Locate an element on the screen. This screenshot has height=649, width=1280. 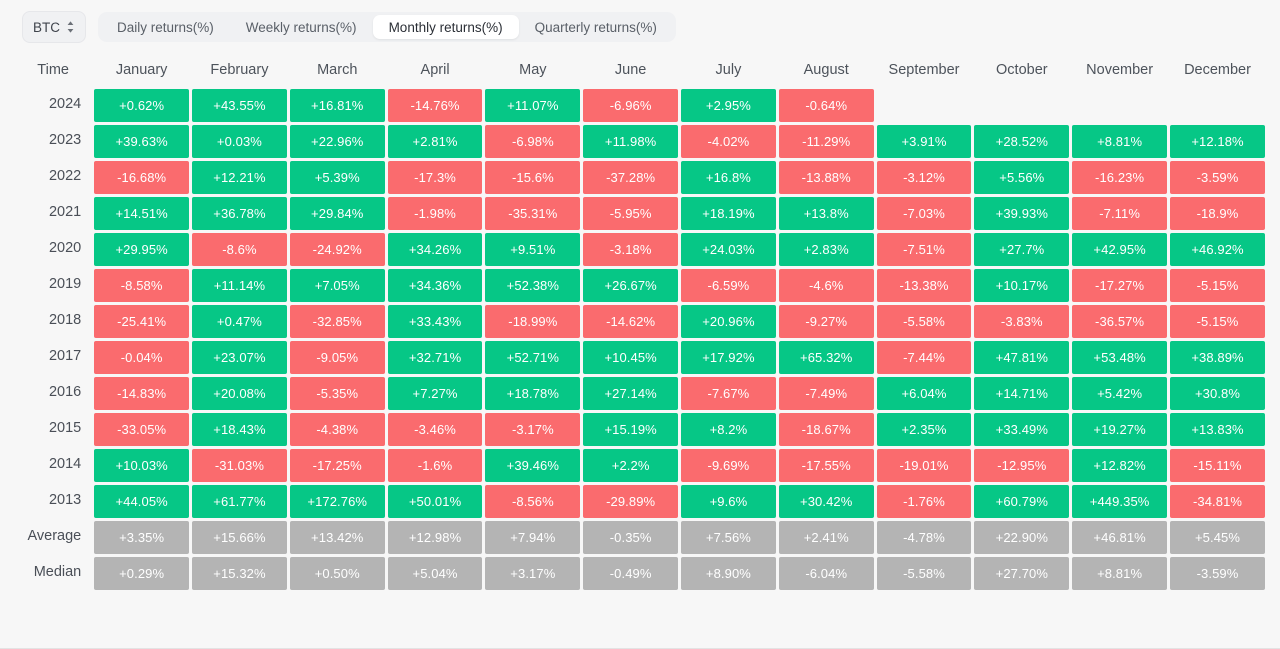
tab-quarterly-returns: Quarterly returns(%) is located at coordinates (596, 27).